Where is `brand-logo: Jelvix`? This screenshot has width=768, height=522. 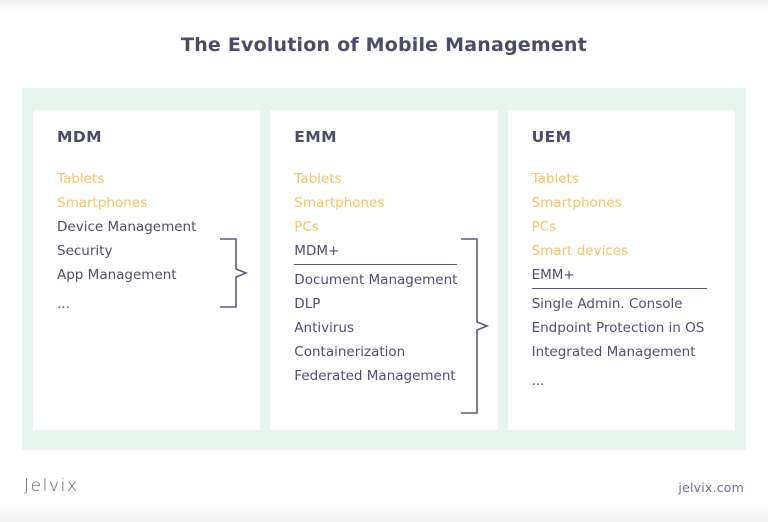 brand-logo: Jelvix is located at coordinates (51, 486).